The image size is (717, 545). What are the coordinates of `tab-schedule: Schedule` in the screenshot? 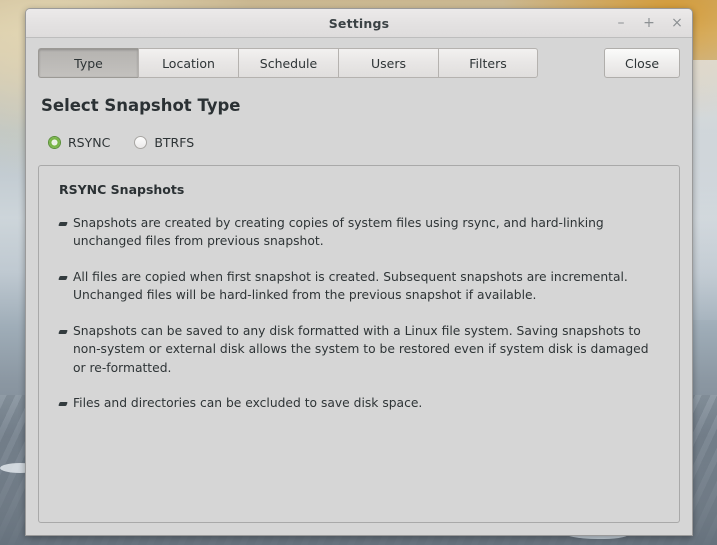 It's located at (288, 63).